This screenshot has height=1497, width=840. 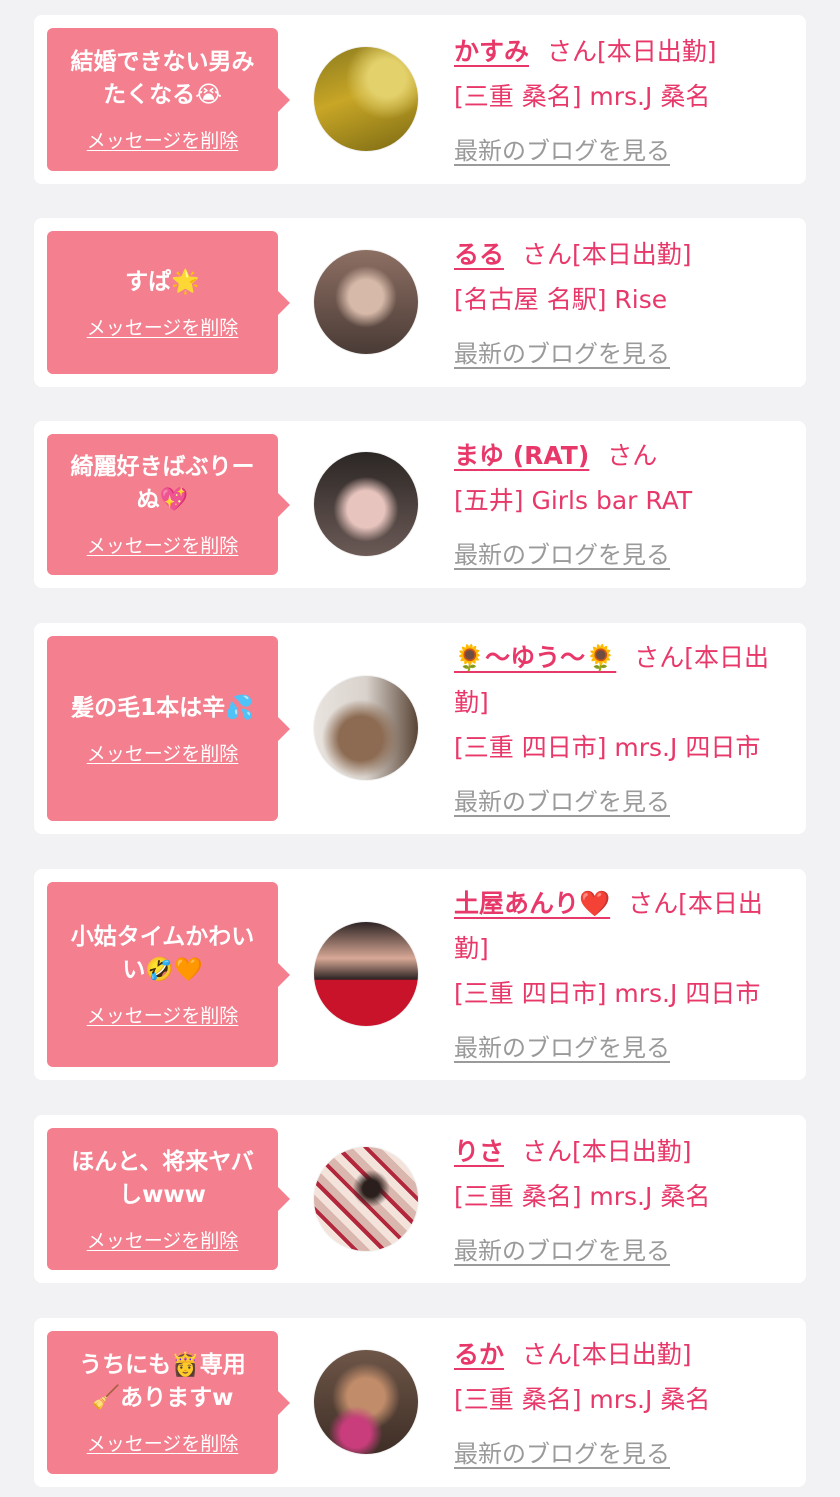 I want to click on message-line1: 小姑タイムかわい, so click(x=162, y=937).